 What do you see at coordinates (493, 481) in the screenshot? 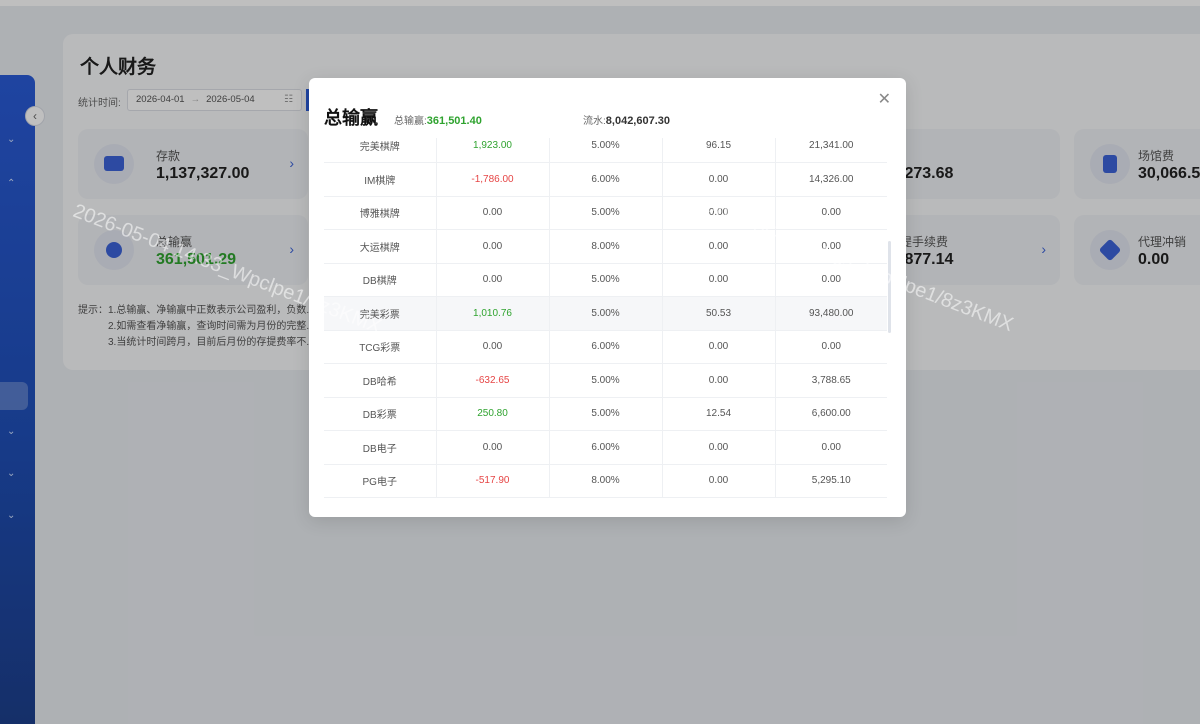
I see `win-loss-cell: -517.90` at bounding box center [493, 481].